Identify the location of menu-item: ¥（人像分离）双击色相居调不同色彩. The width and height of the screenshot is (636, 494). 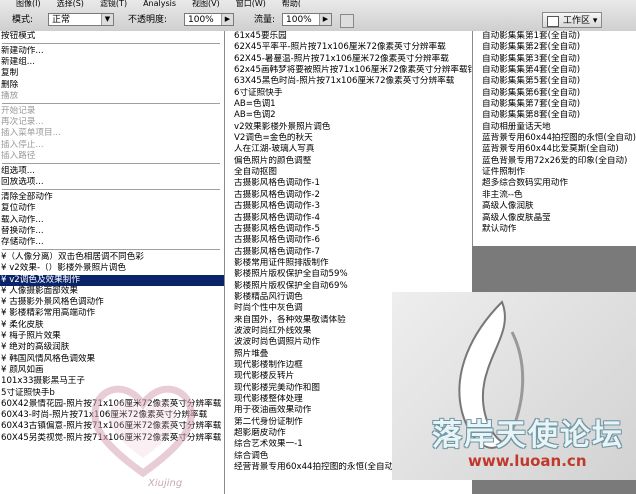
(112, 257).